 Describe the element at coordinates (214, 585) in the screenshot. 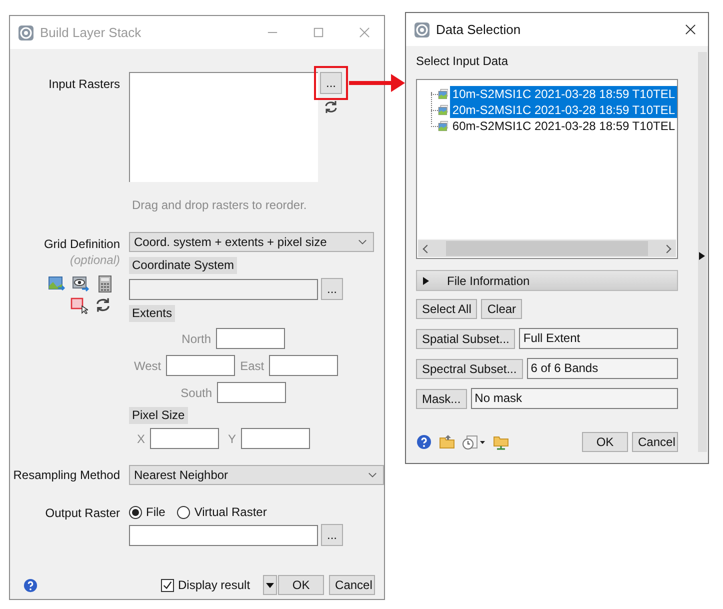

I see `display-result-label: Display result` at that location.